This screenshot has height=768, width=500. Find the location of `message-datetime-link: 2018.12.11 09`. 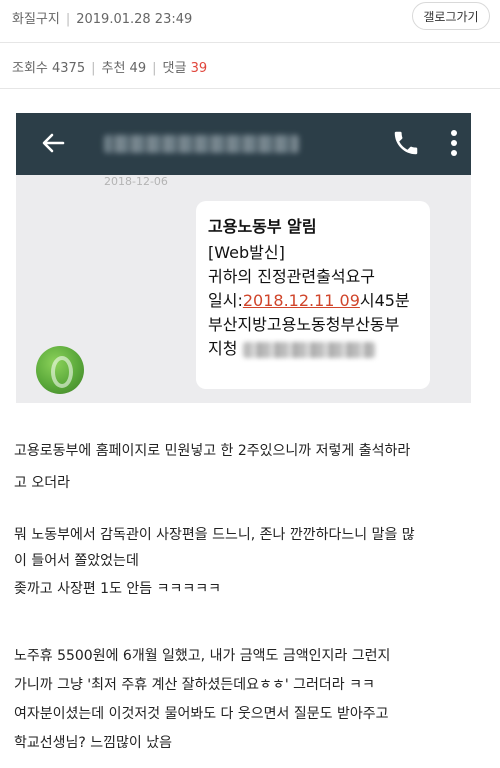

message-datetime-link: 2018.12.11 09 is located at coordinates (301, 300).